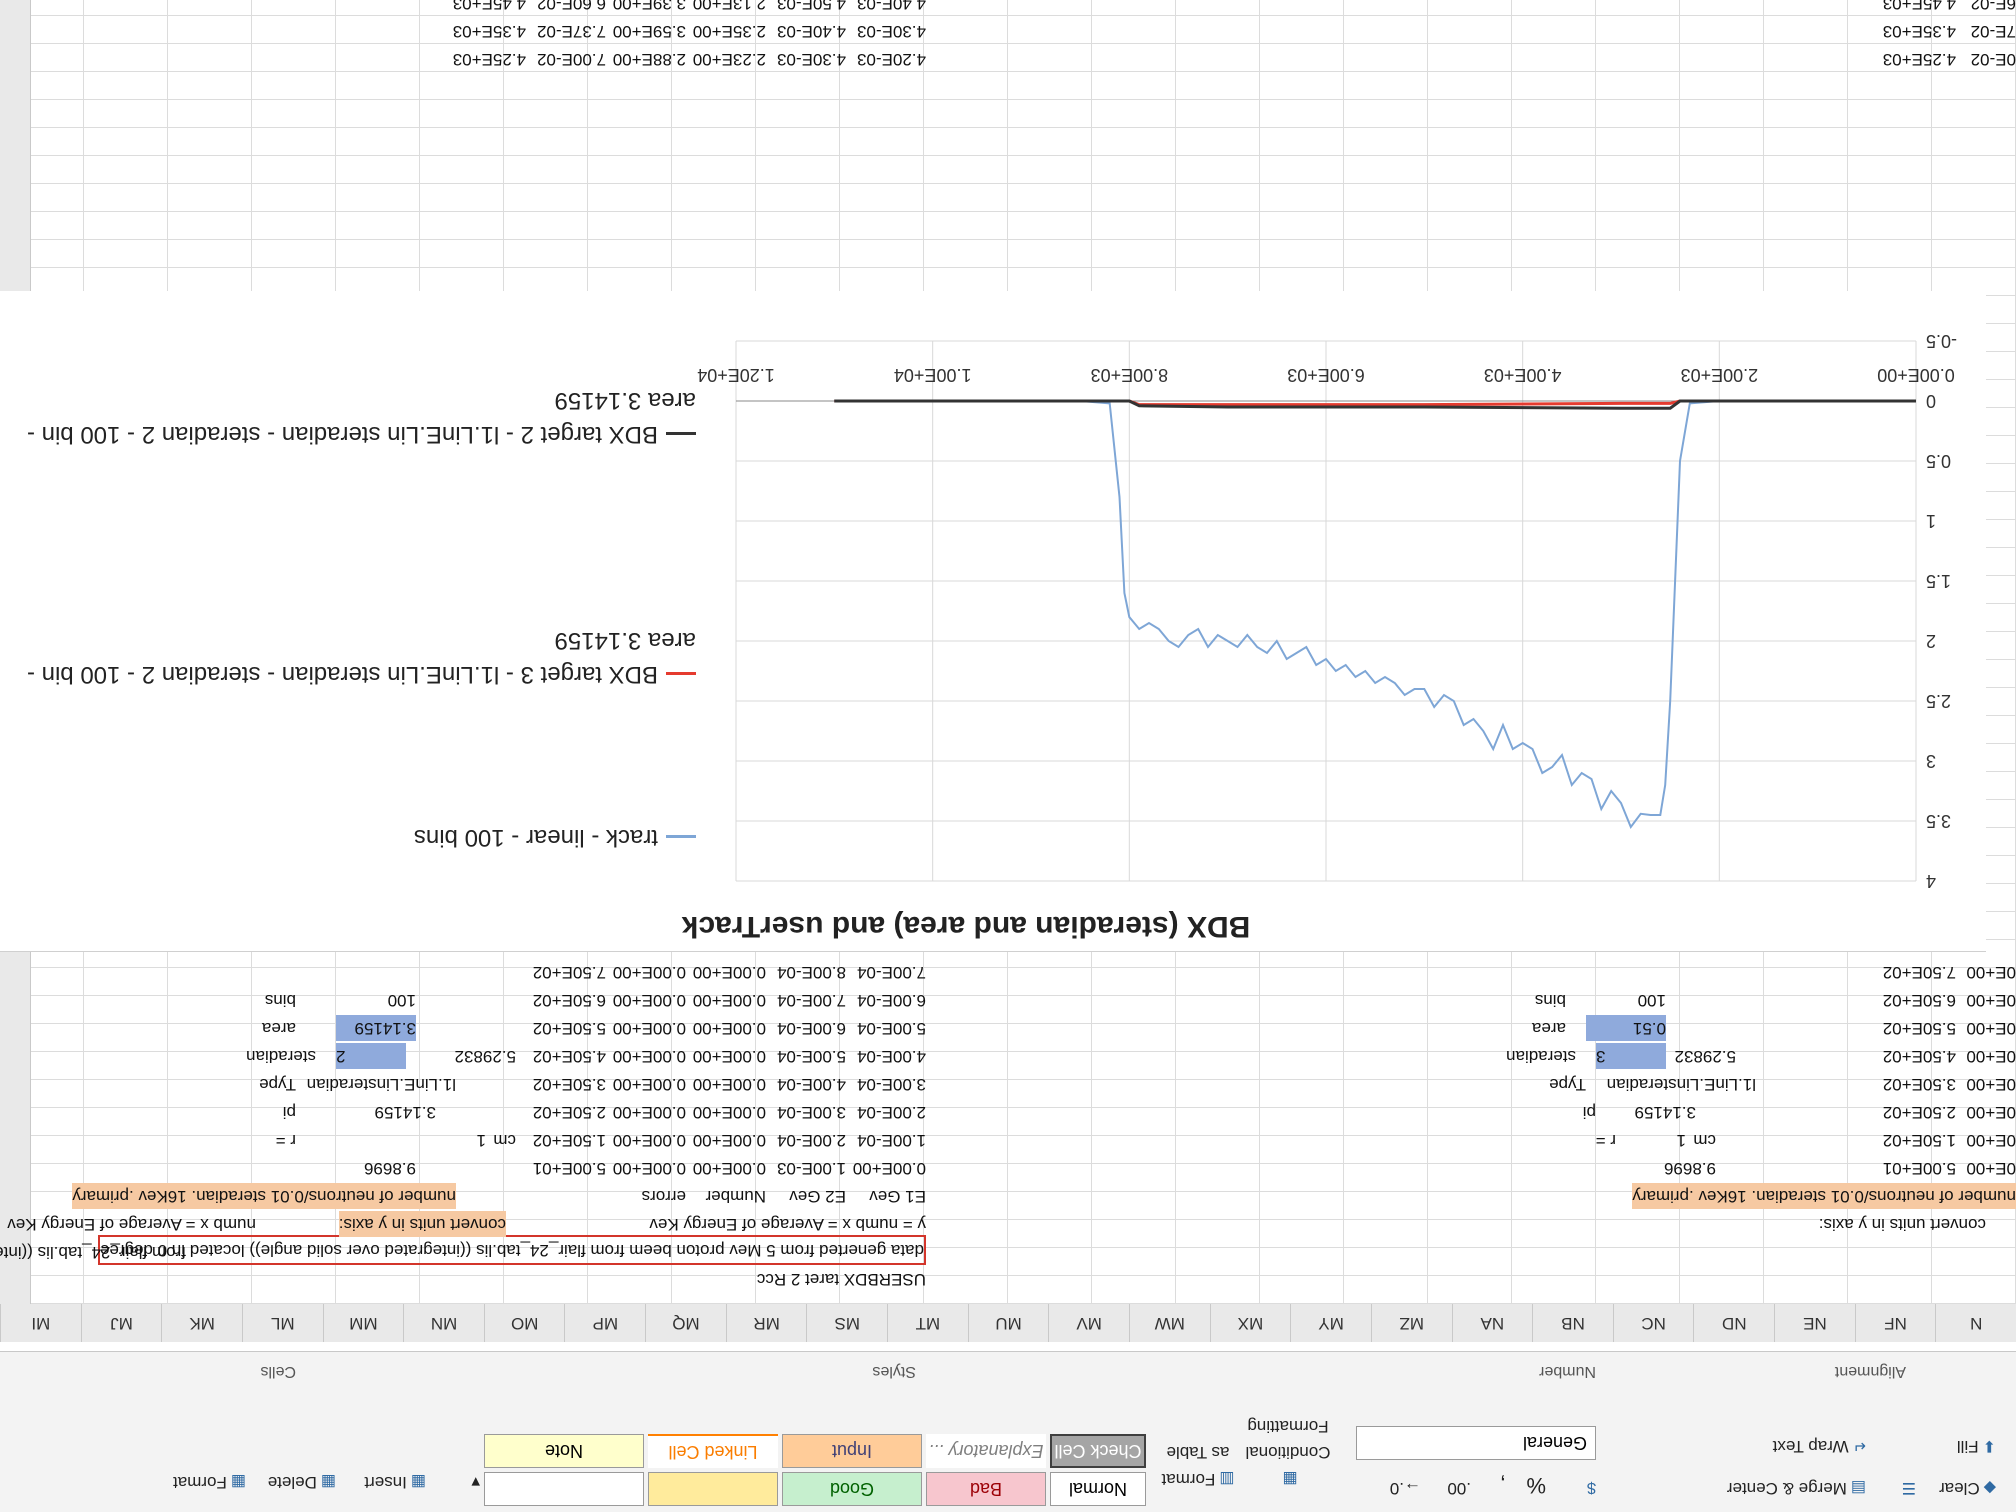 The height and width of the screenshot is (1512, 2016). What do you see at coordinates (1814, 1323) in the screenshot?
I see `column-header-ne: NE` at bounding box center [1814, 1323].